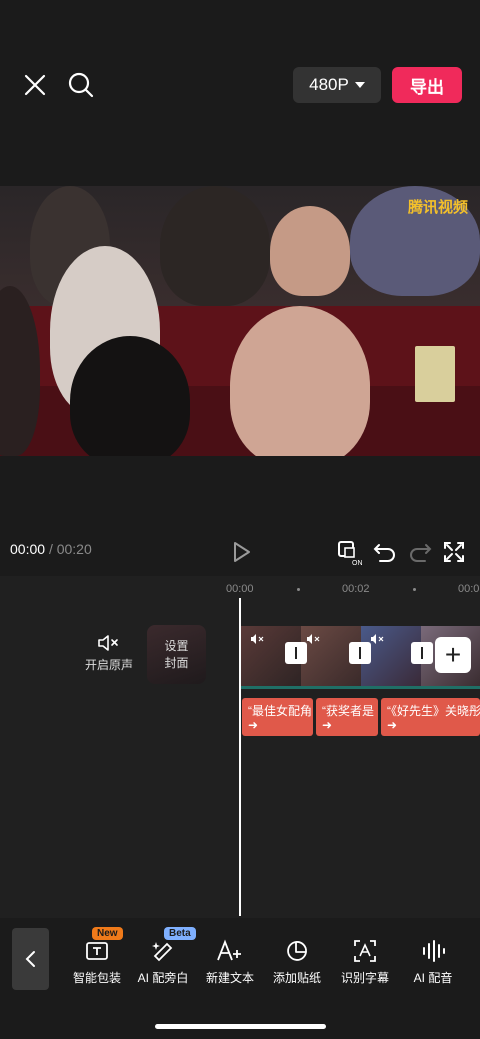 This screenshot has width=480, height=1039. I want to click on redo-icon, so click(420, 552).